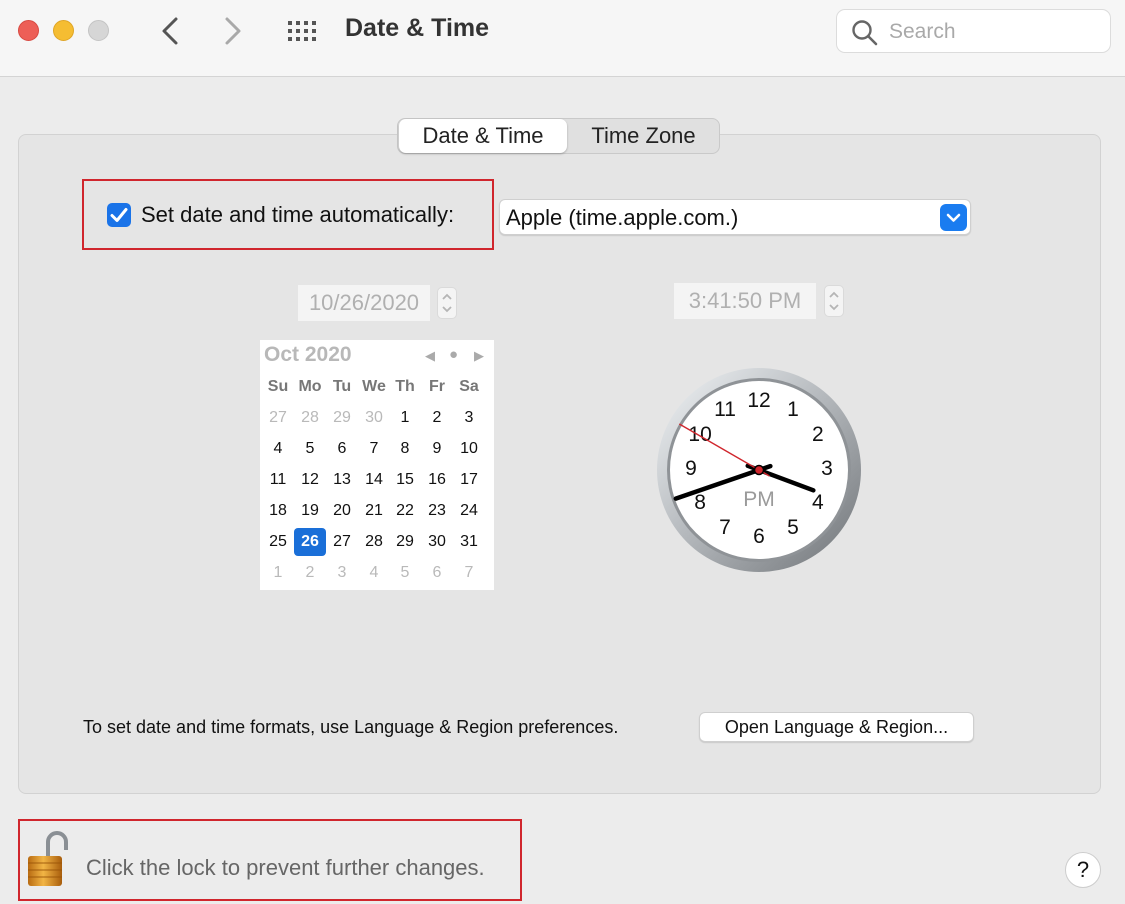  I want to click on date-stepper, so click(447, 303).